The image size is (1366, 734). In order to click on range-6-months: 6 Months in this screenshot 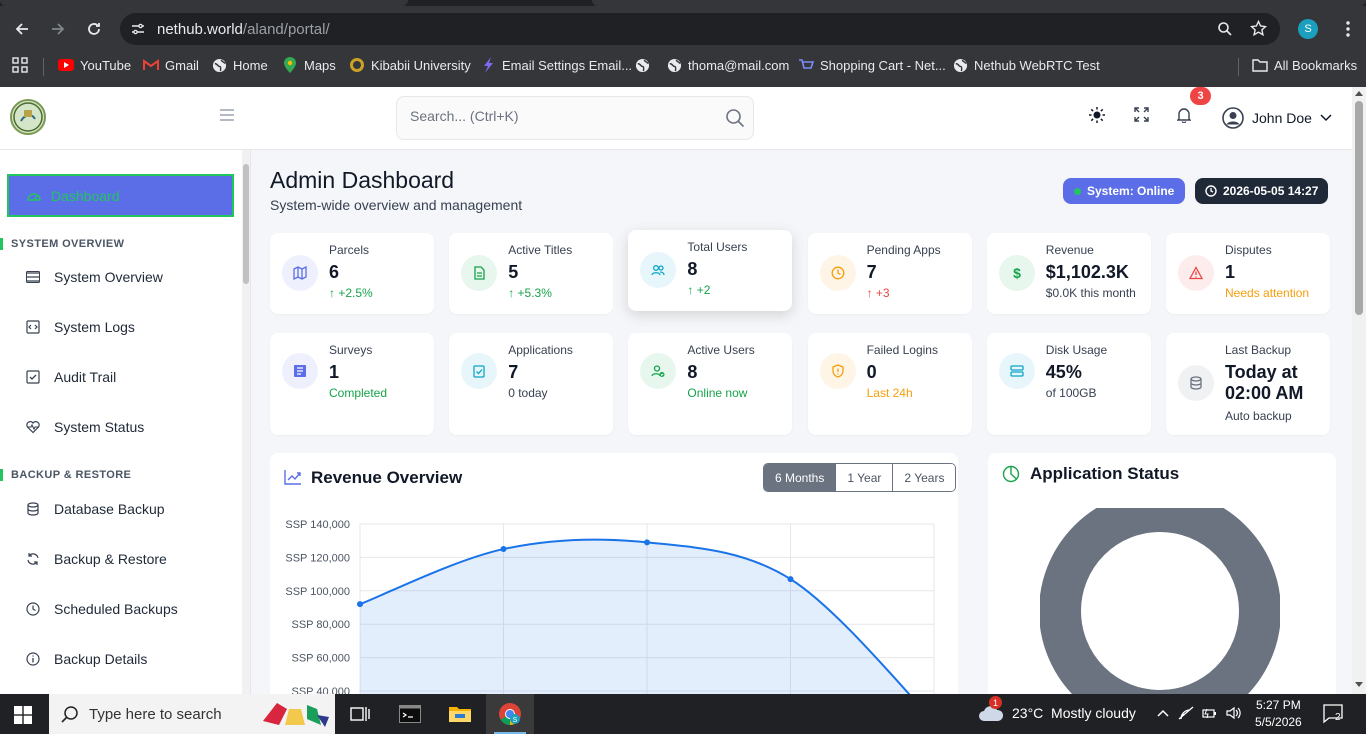, I will do `click(800, 477)`.